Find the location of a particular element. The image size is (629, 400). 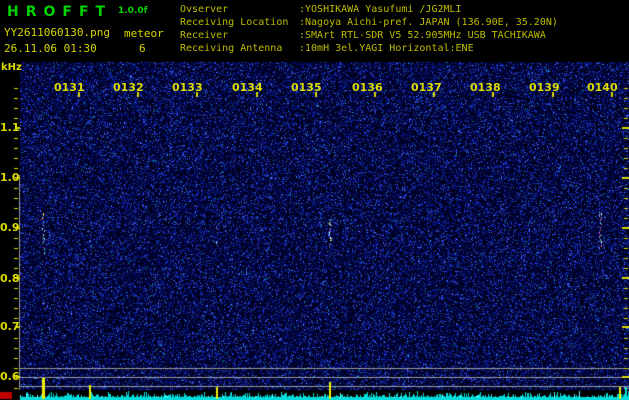

freq-label: 0.6 is located at coordinates (10, 376).